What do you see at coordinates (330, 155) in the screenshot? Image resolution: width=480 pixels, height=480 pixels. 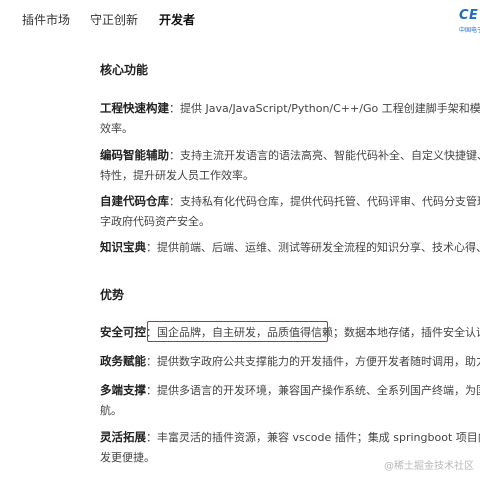 I see `feature-desc: 支持主流开发语言的语法高亮、智能代码补全、自定义快捷键、括` at bounding box center [330, 155].